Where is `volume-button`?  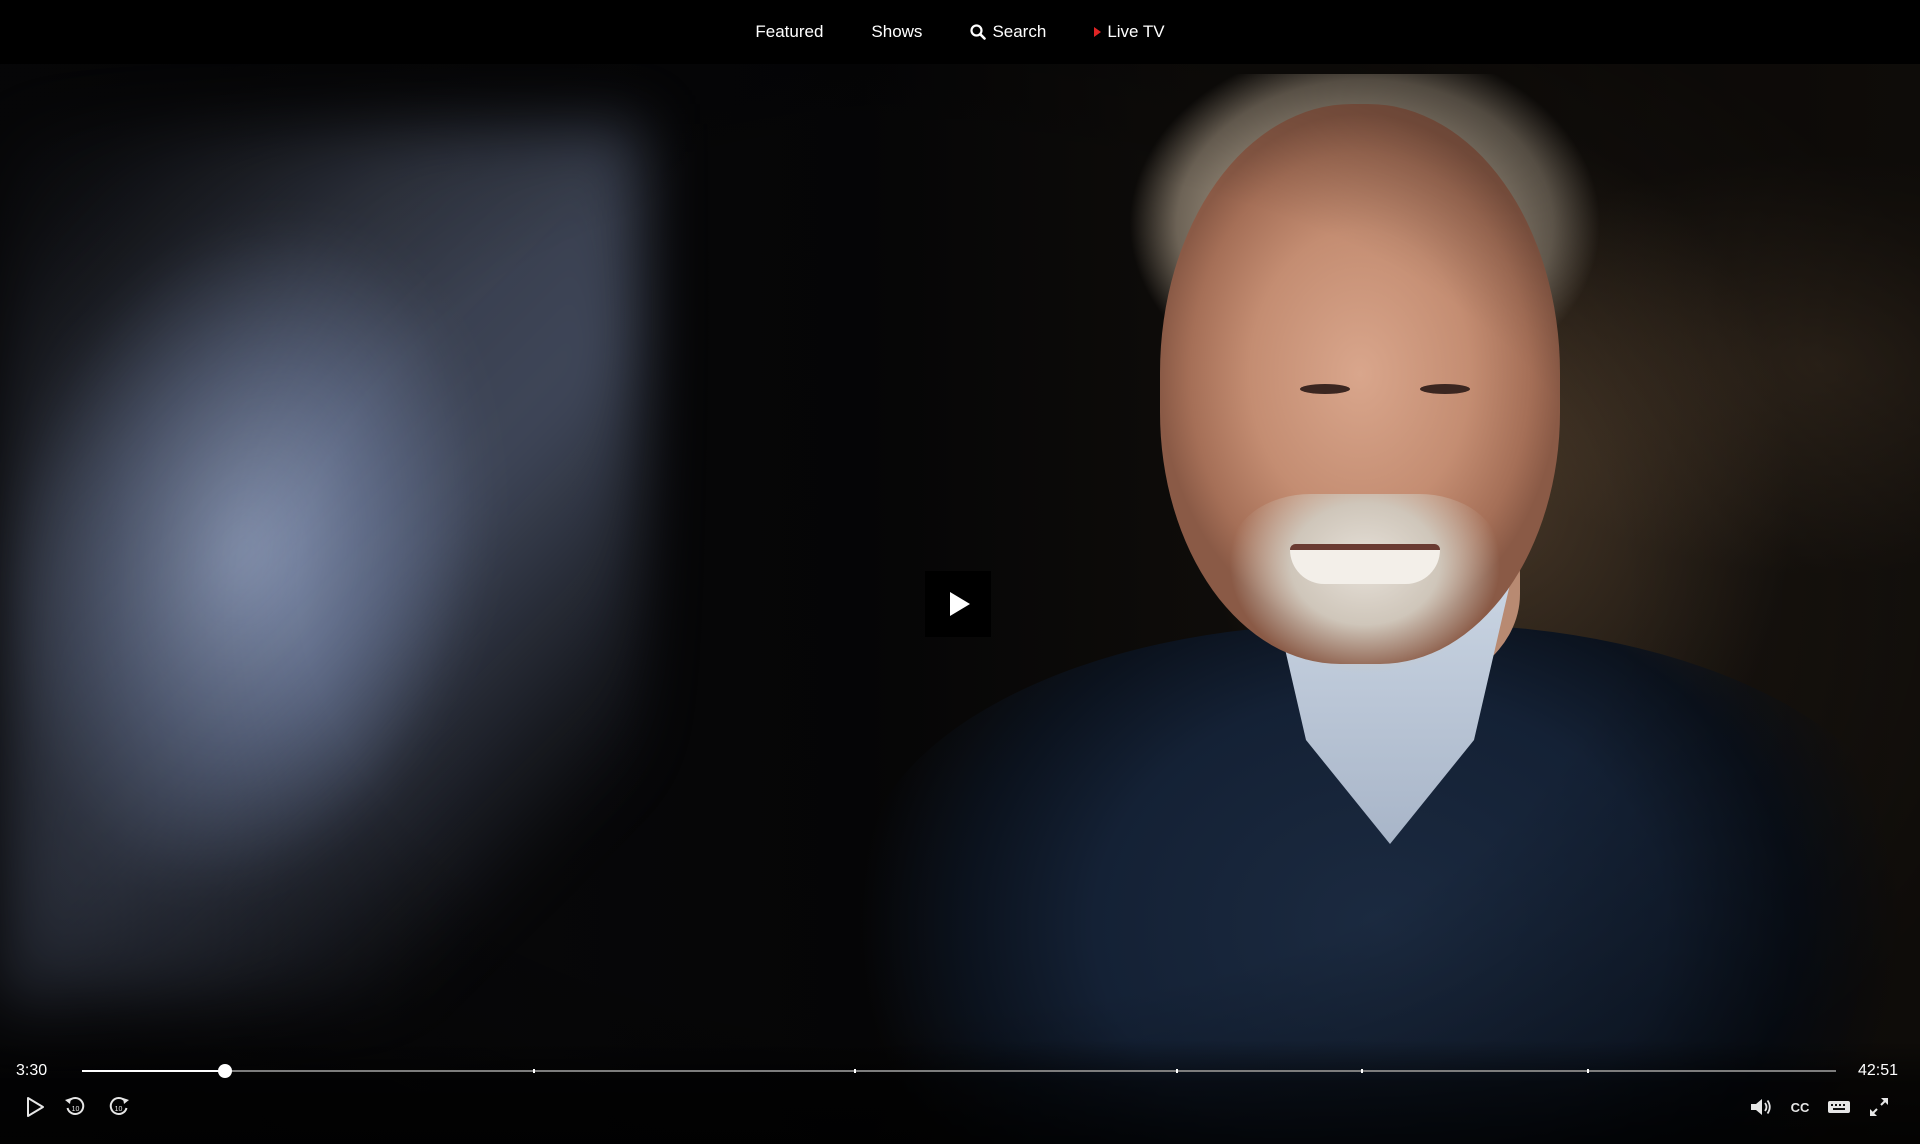 volume-button is located at coordinates (1761, 1107).